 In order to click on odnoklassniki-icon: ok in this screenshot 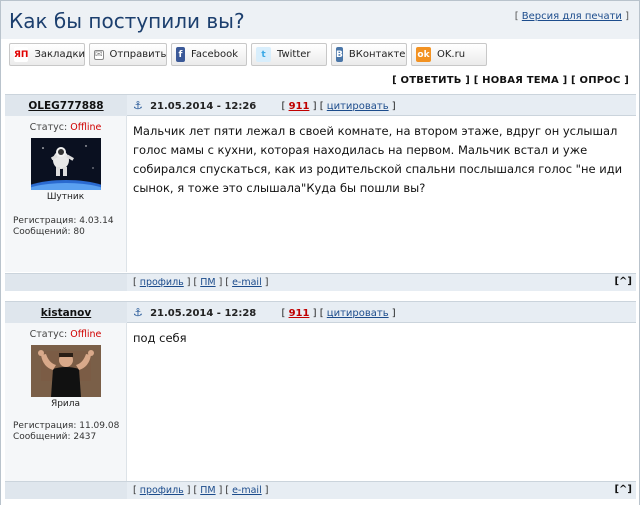, I will do `click(423, 54)`.